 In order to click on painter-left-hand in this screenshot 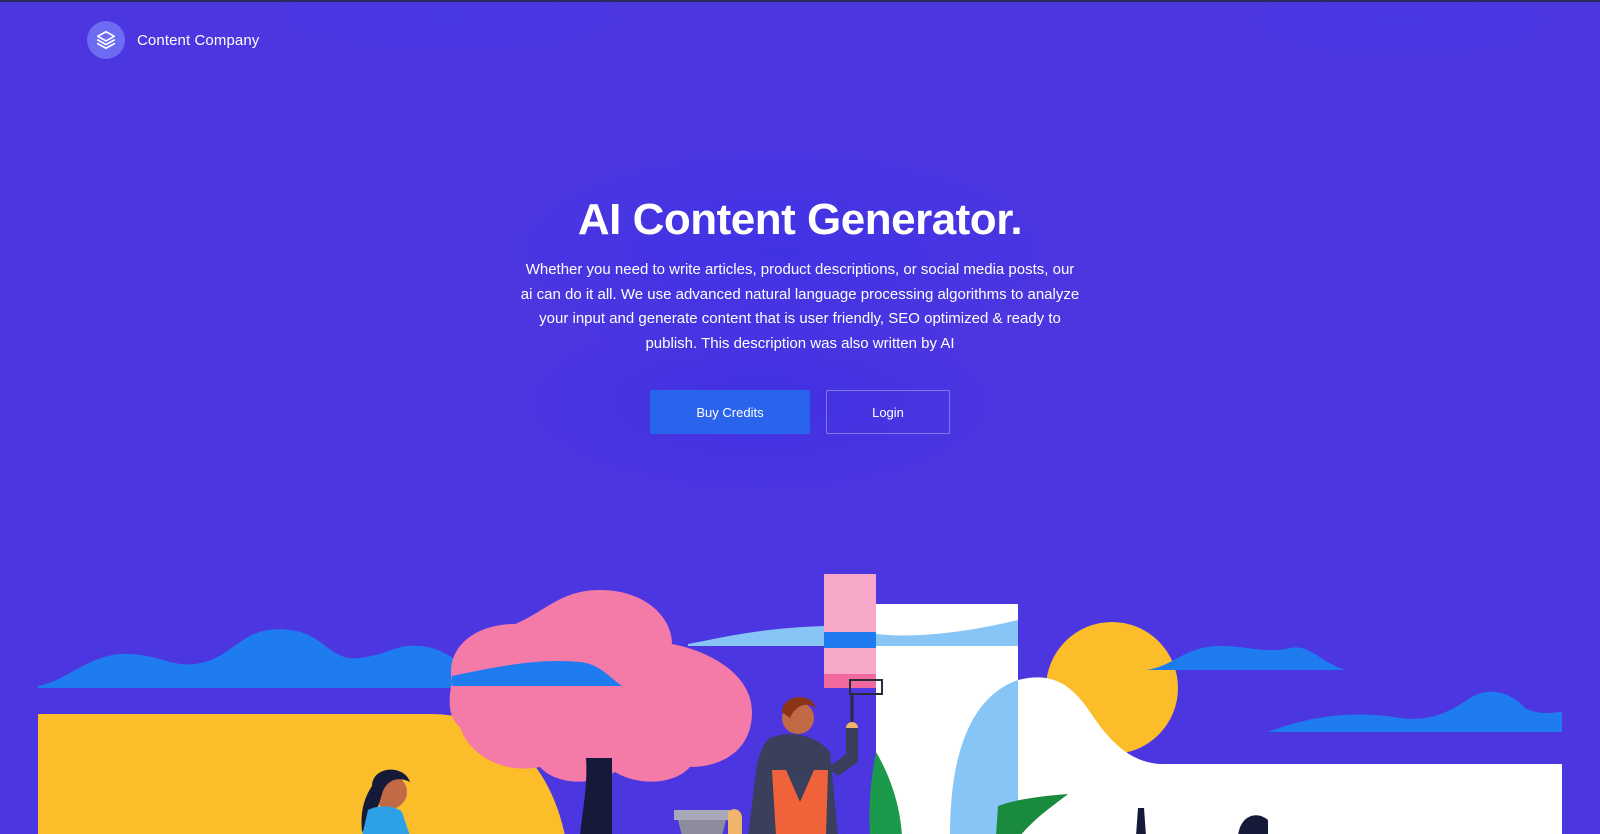, I will do `click(735, 821)`.